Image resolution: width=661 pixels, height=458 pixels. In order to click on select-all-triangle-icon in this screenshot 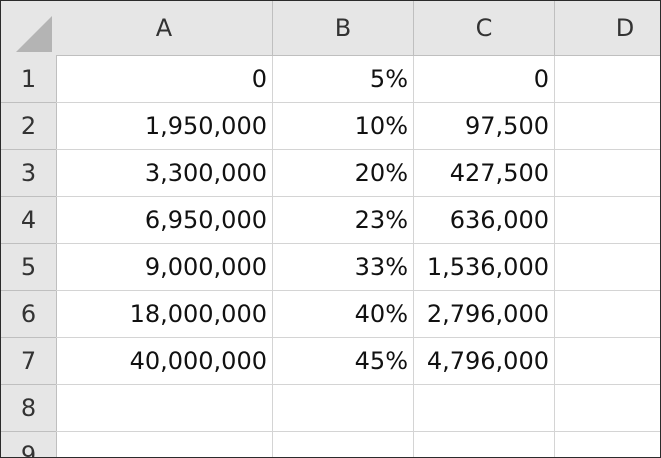, I will do `click(34, 34)`.